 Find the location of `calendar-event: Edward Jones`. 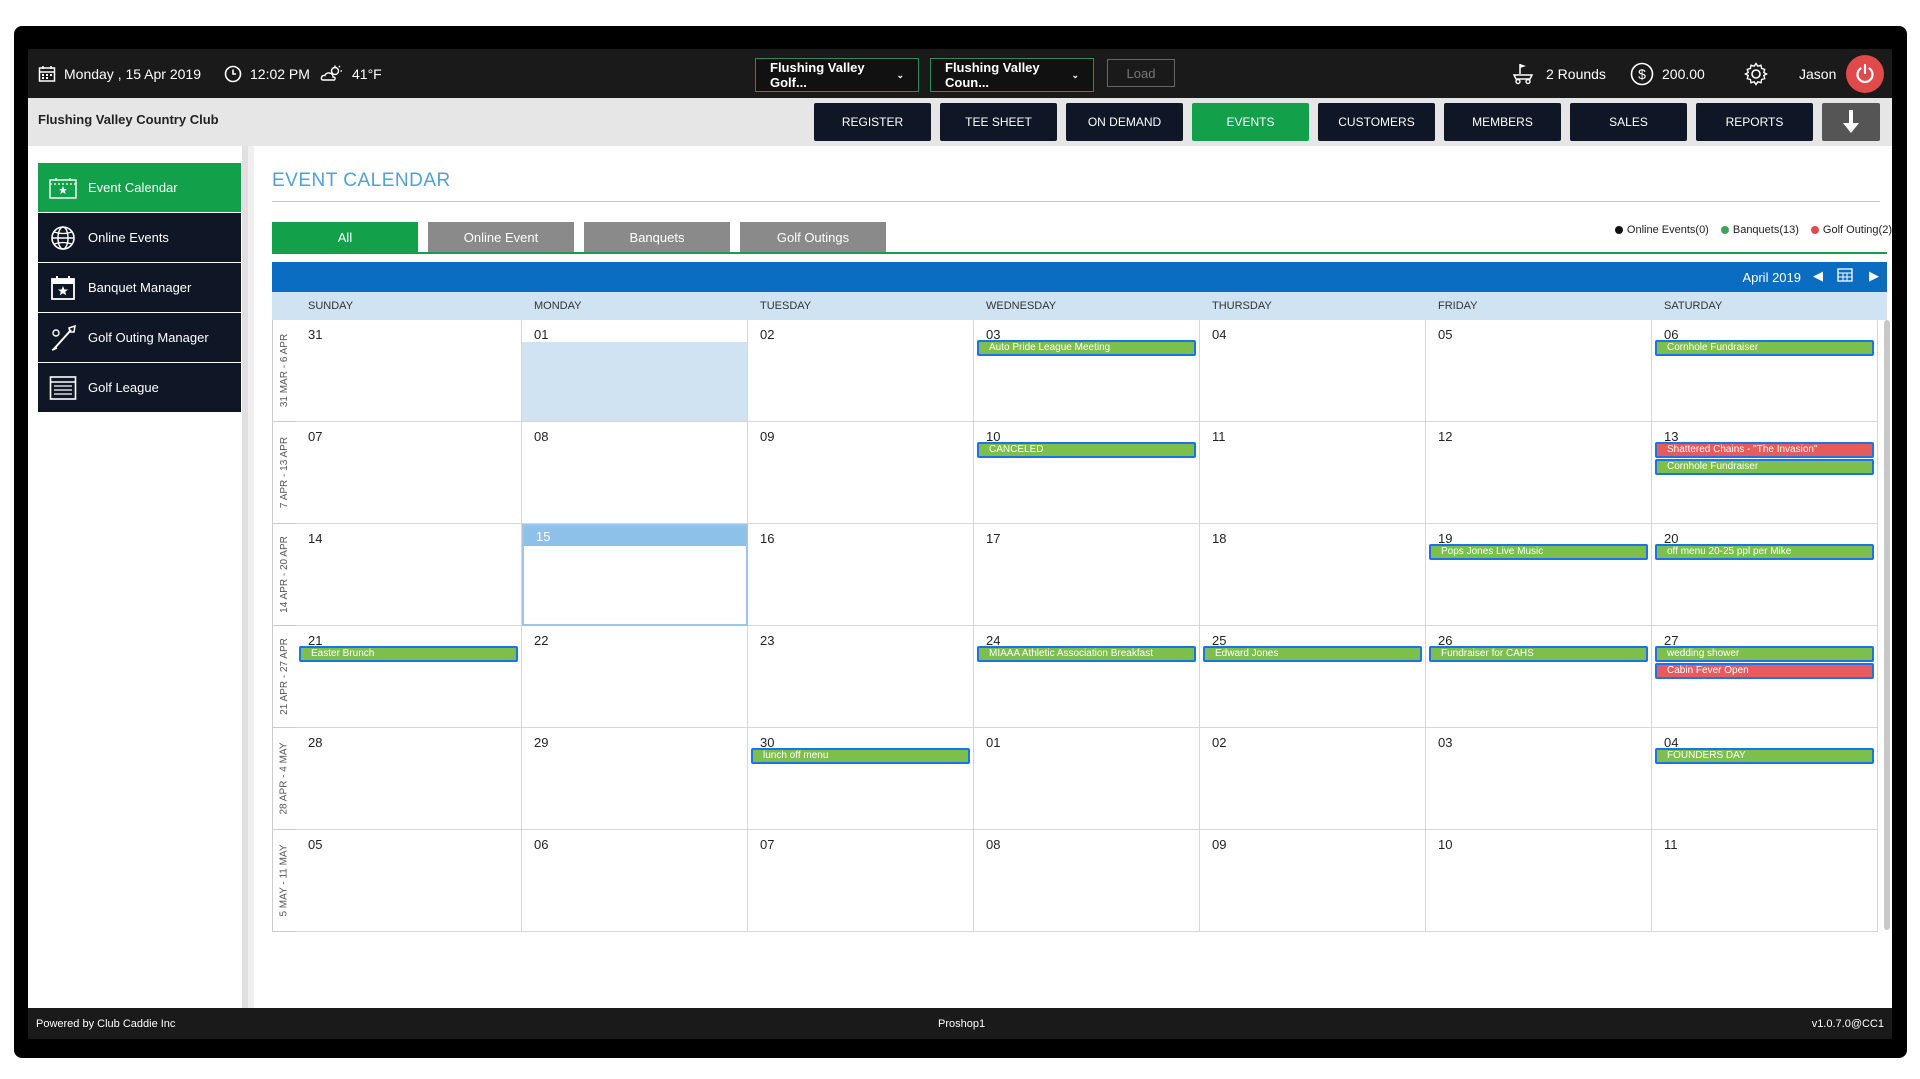

calendar-event: Edward Jones is located at coordinates (1312, 654).